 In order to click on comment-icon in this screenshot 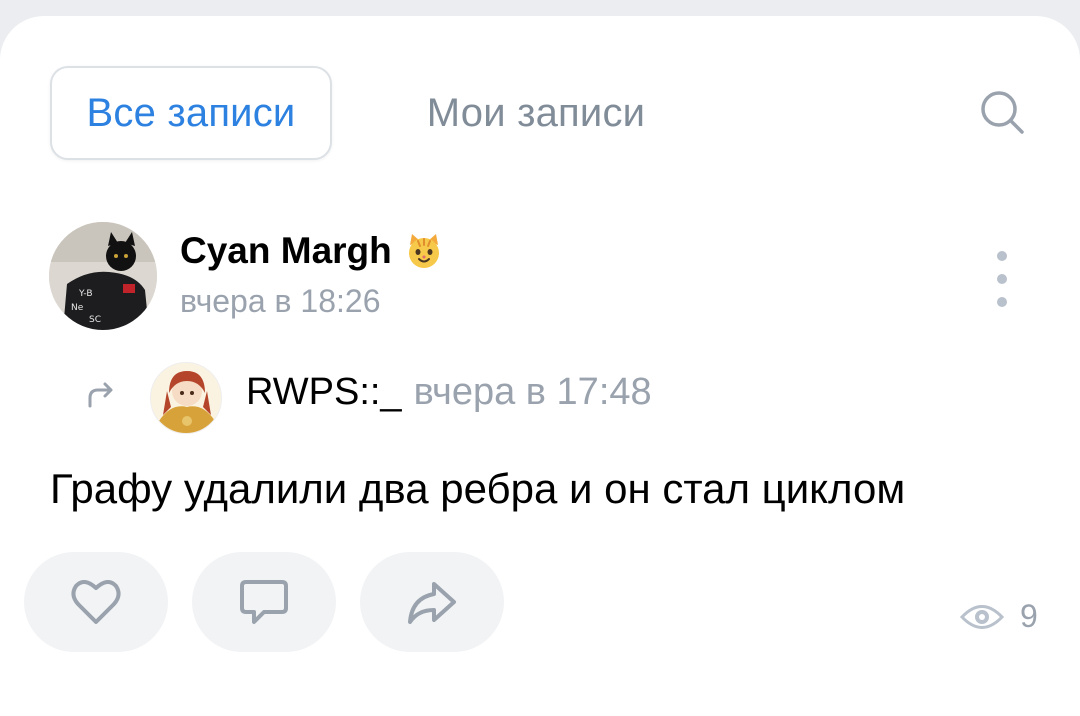, I will do `click(264, 602)`.